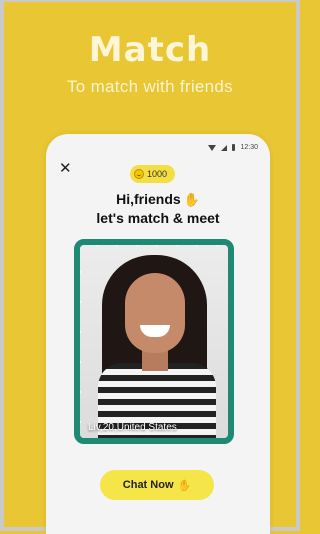 The height and width of the screenshot is (534, 320). I want to click on chat-now-label: Chat Now, so click(148, 485).